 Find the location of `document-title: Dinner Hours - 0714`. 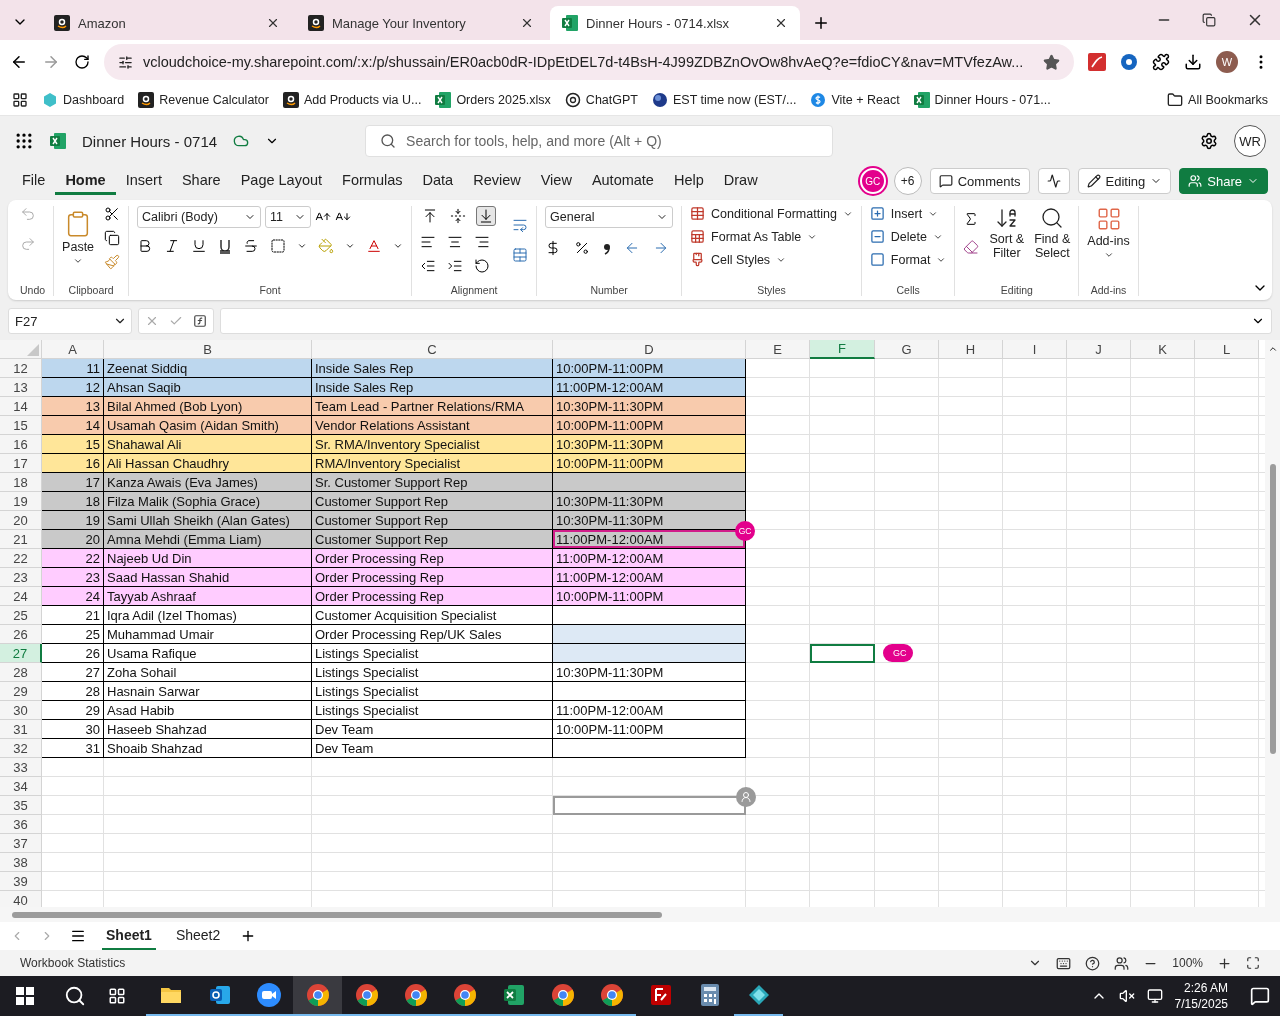

document-title: Dinner Hours - 0714 is located at coordinates (150, 141).